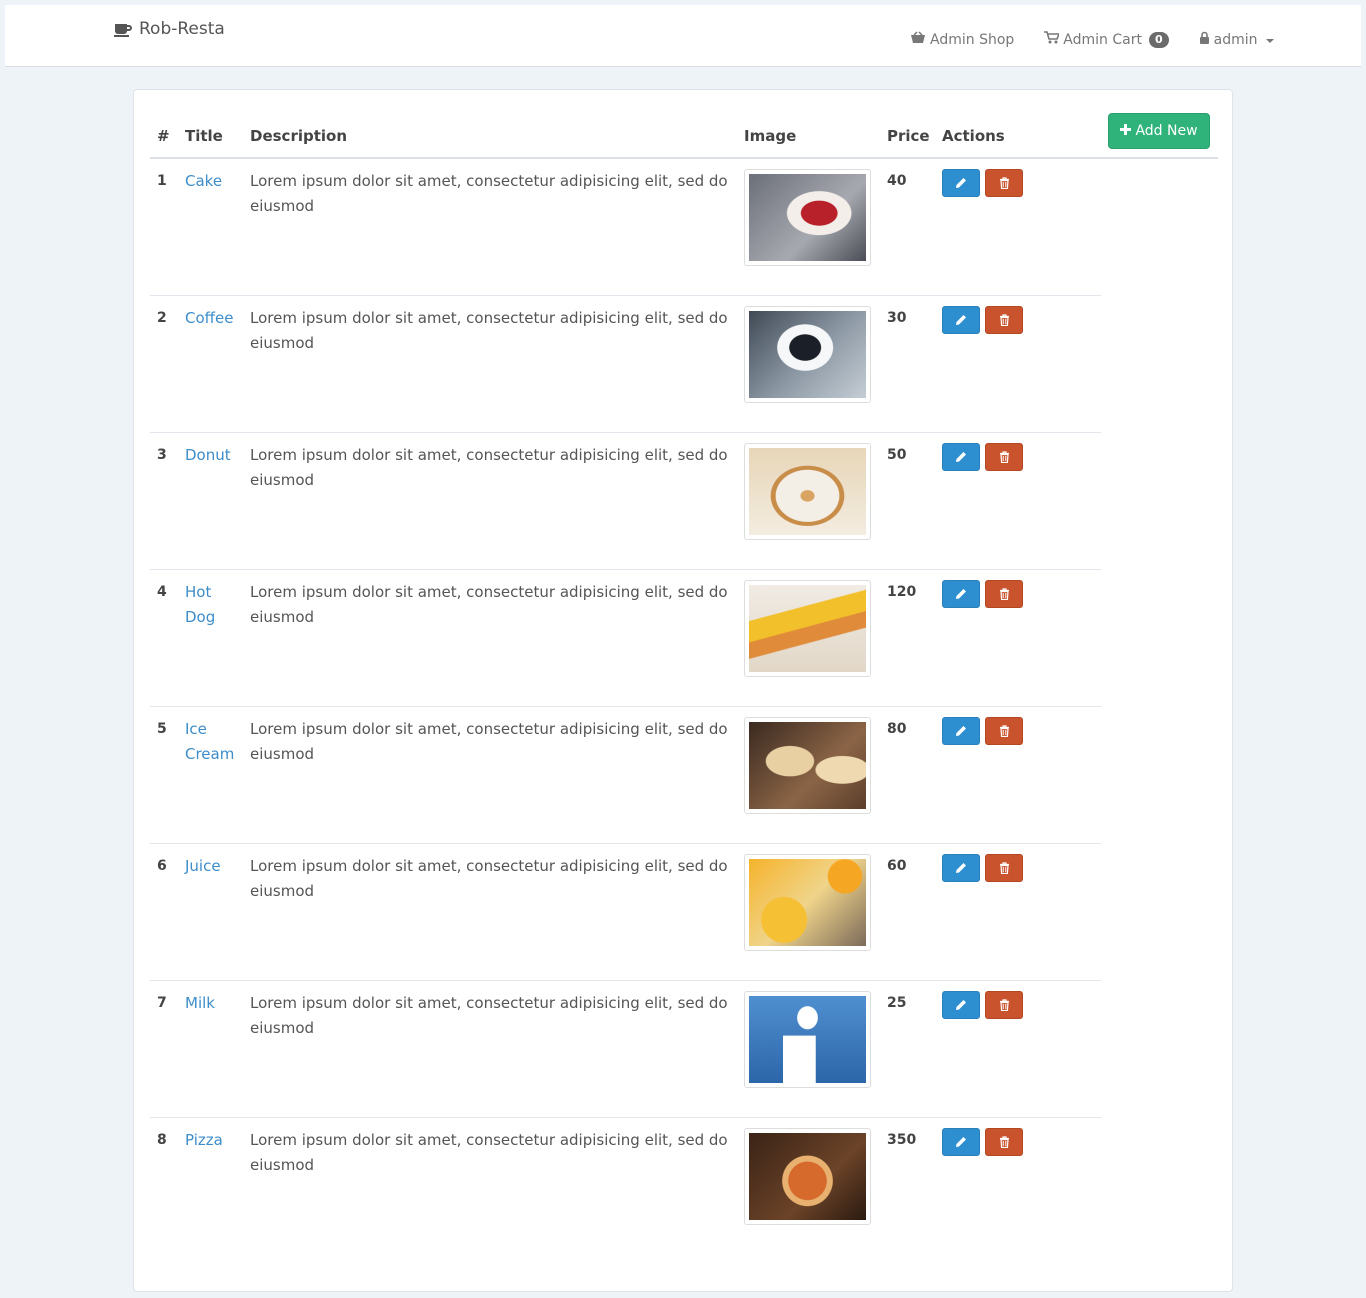 The height and width of the screenshot is (1298, 1366). What do you see at coordinates (1052, 39) in the screenshot?
I see `cart-icon` at bounding box center [1052, 39].